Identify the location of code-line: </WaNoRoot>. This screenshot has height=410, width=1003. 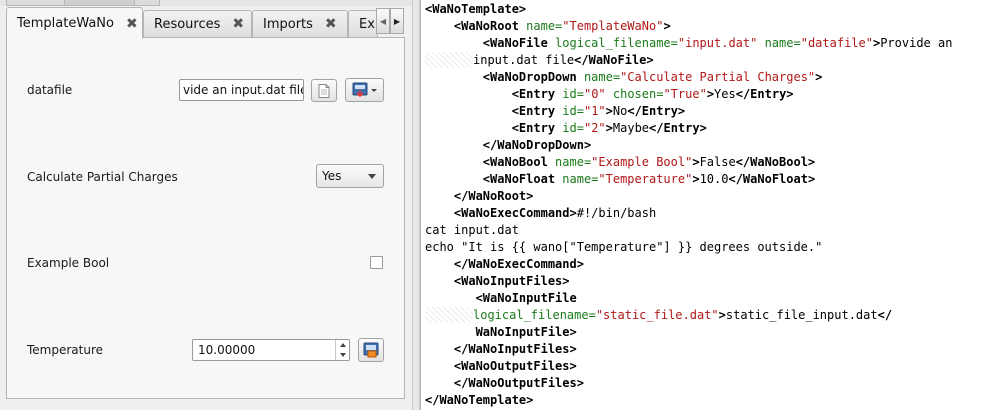
(688, 196).